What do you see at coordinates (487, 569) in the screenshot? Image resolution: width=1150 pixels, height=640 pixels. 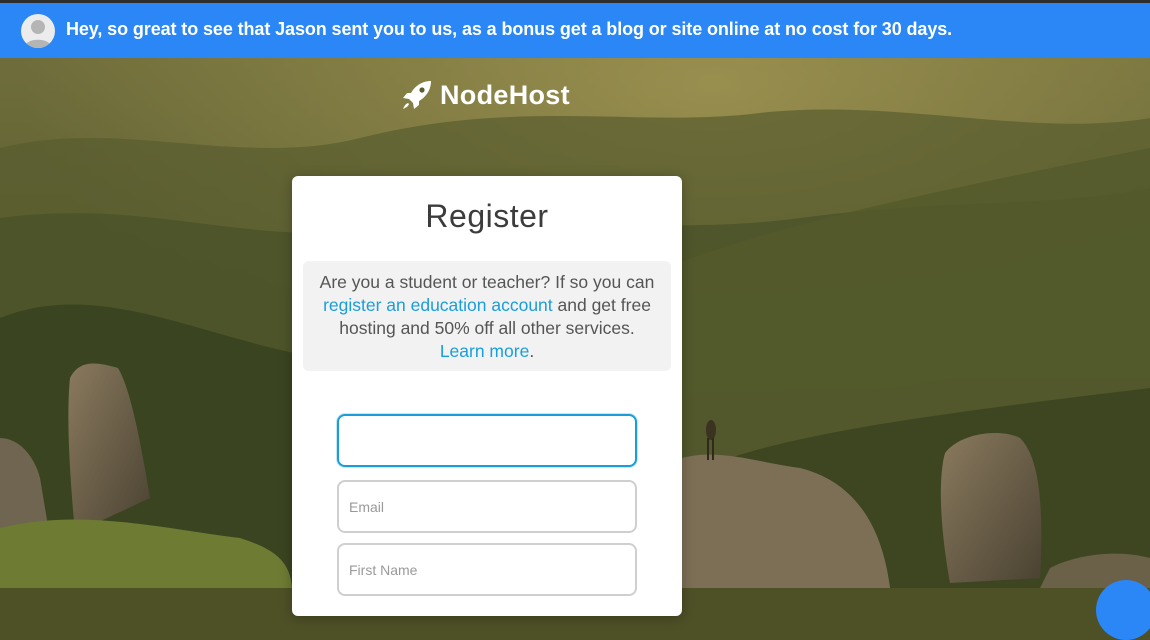 I see `first-name-field` at bounding box center [487, 569].